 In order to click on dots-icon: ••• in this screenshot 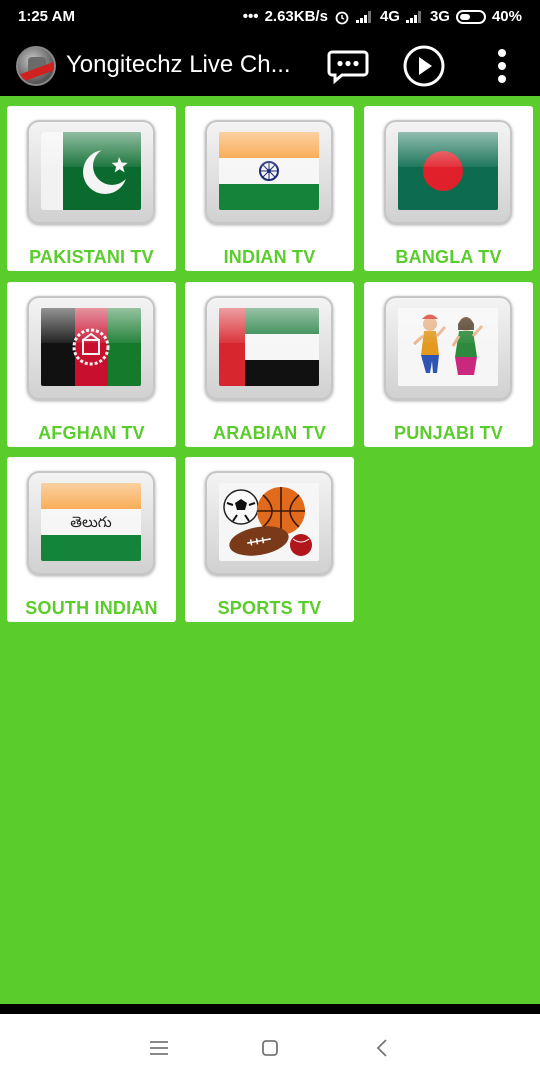, I will do `click(250, 16)`.